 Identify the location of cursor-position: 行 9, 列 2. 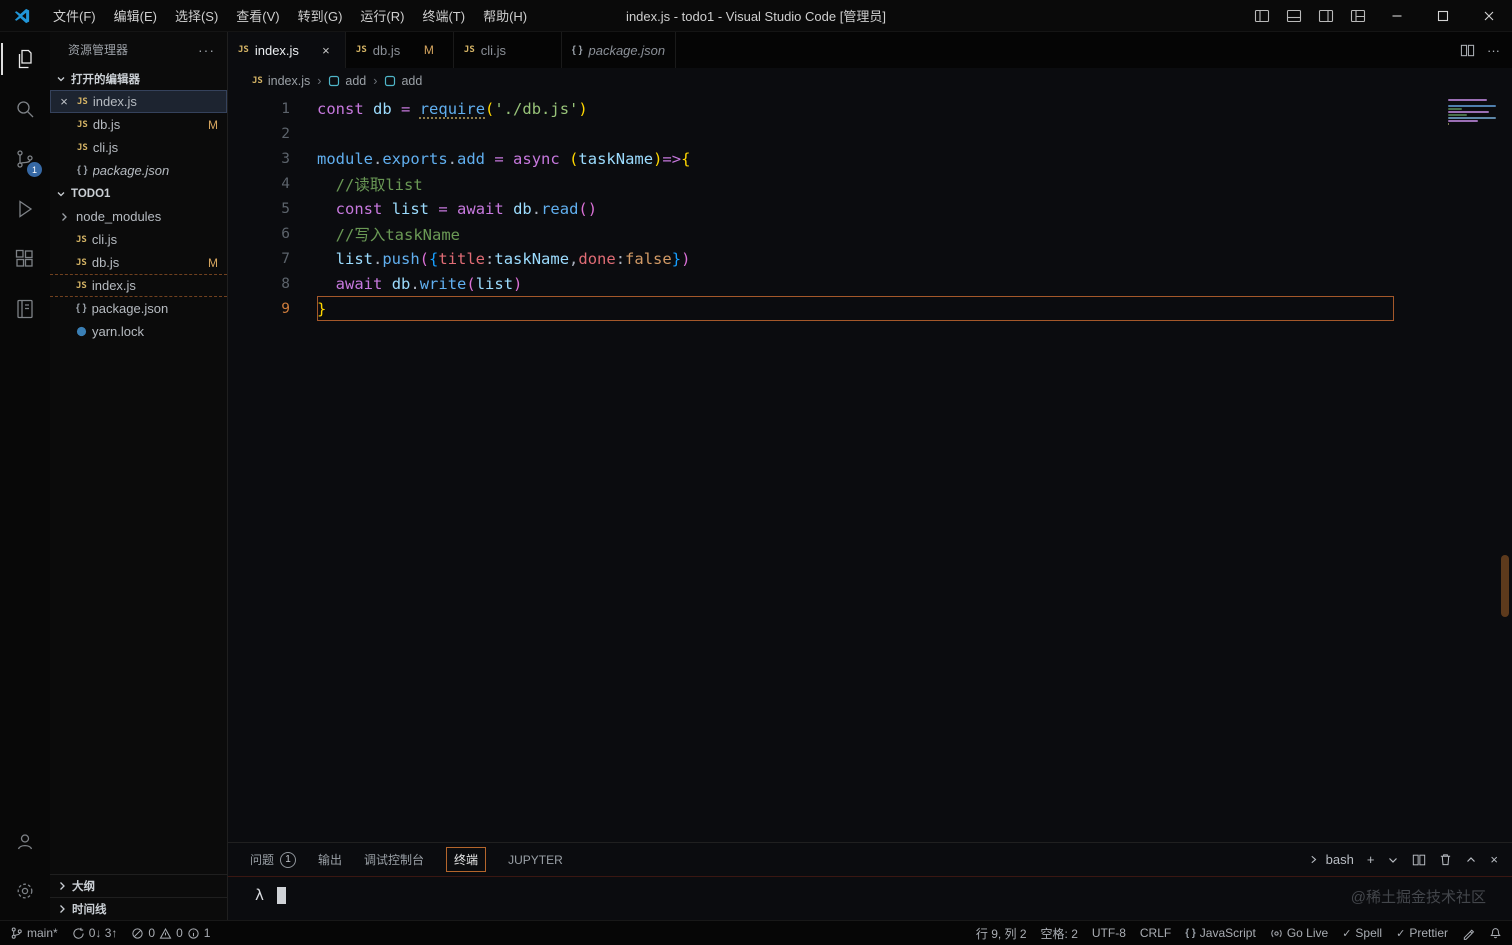
(1001, 933).